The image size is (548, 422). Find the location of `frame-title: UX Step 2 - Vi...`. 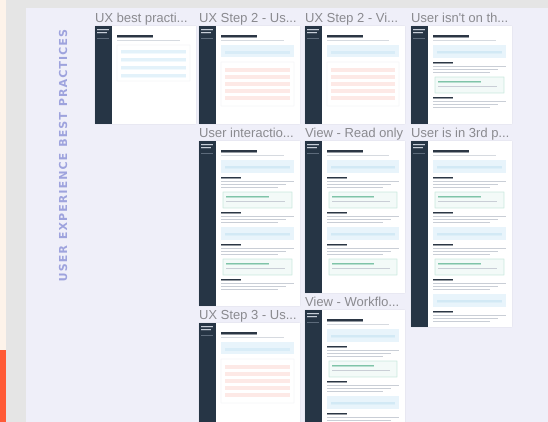

frame-title: UX Step 2 - Vi... is located at coordinates (352, 17).